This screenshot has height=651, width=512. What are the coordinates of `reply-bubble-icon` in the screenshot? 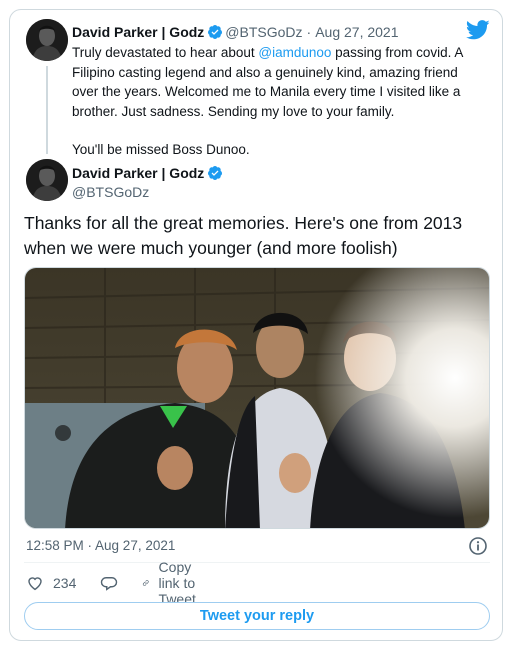 It's located at (109, 584).